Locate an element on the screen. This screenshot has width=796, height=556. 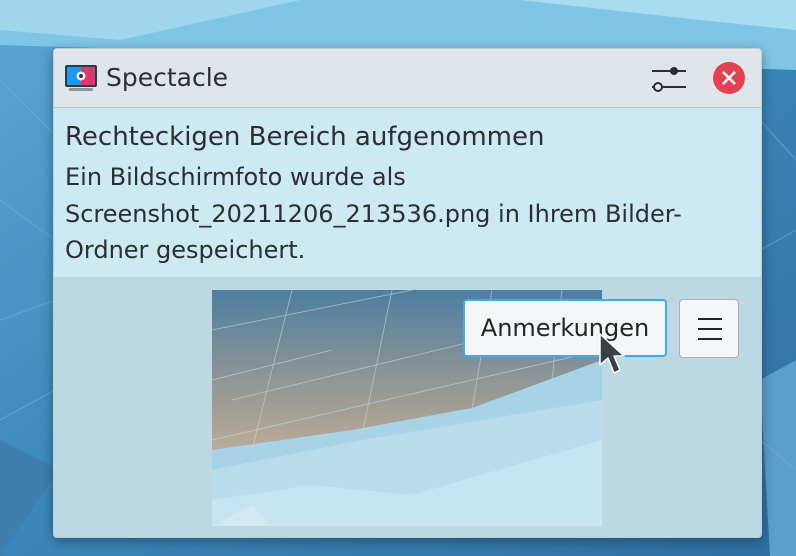
notification-header: Spectacle is located at coordinates (407, 78).